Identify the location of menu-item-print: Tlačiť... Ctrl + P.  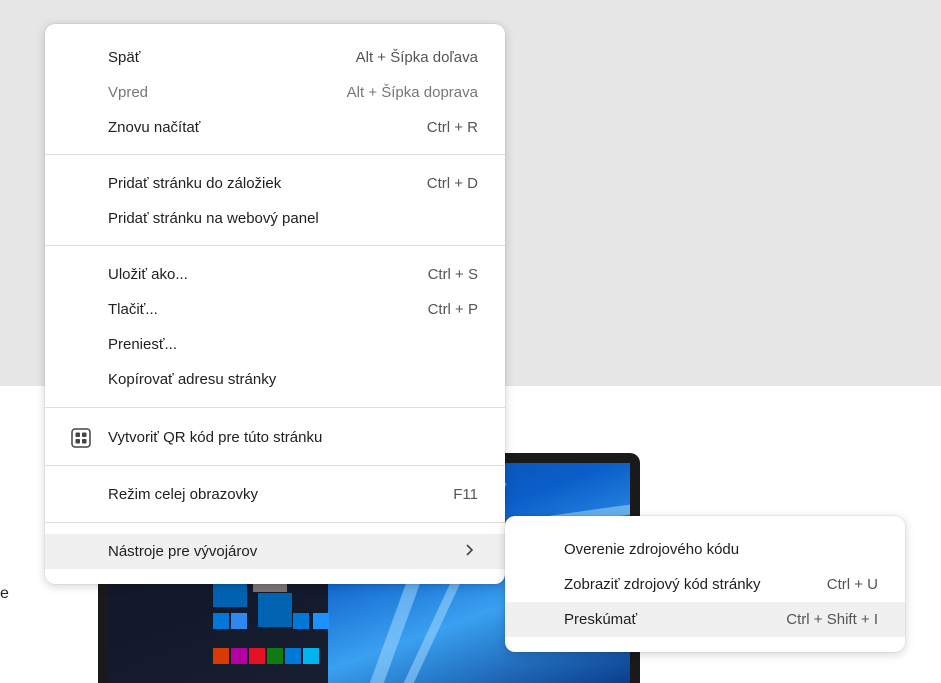
(275, 309).